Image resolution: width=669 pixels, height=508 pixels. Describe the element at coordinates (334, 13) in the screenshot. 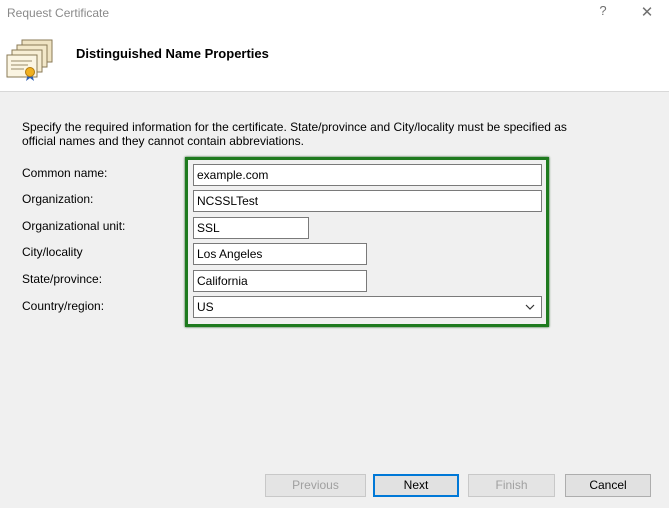

I see `title-bar: Request Certificate ? ✕` at that location.